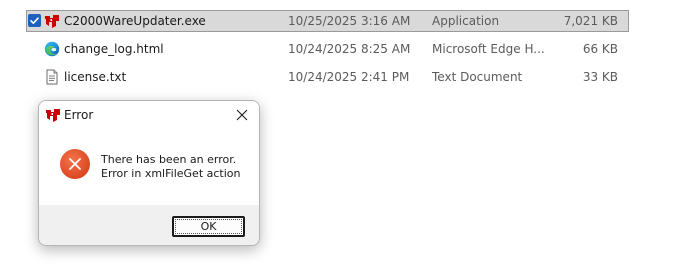 The width and height of the screenshot is (689, 280). I want to click on dialog-footer: OK, so click(149, 225).